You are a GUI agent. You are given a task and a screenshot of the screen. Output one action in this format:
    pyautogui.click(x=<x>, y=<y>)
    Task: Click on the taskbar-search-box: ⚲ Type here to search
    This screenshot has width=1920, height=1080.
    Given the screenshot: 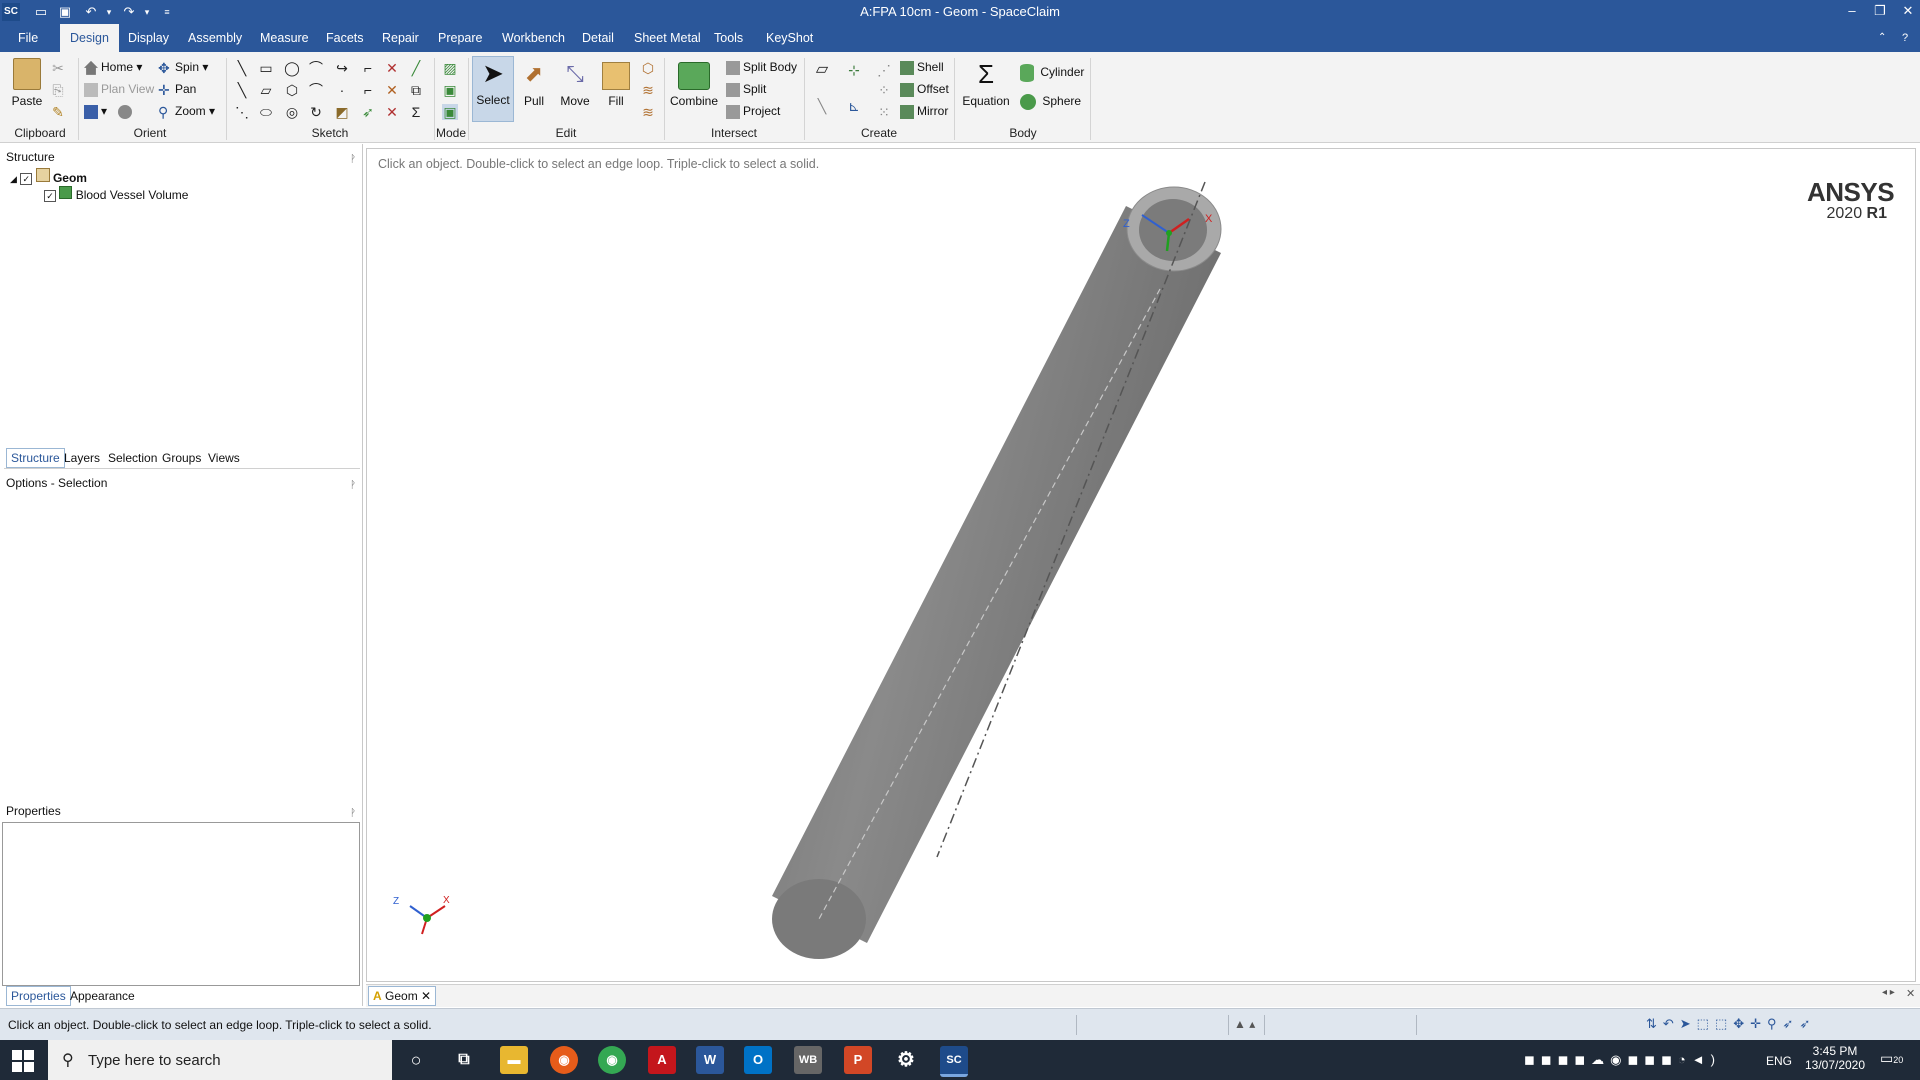 What is the action you would take?
    pyautogui.click(x=220, y=1060)
    